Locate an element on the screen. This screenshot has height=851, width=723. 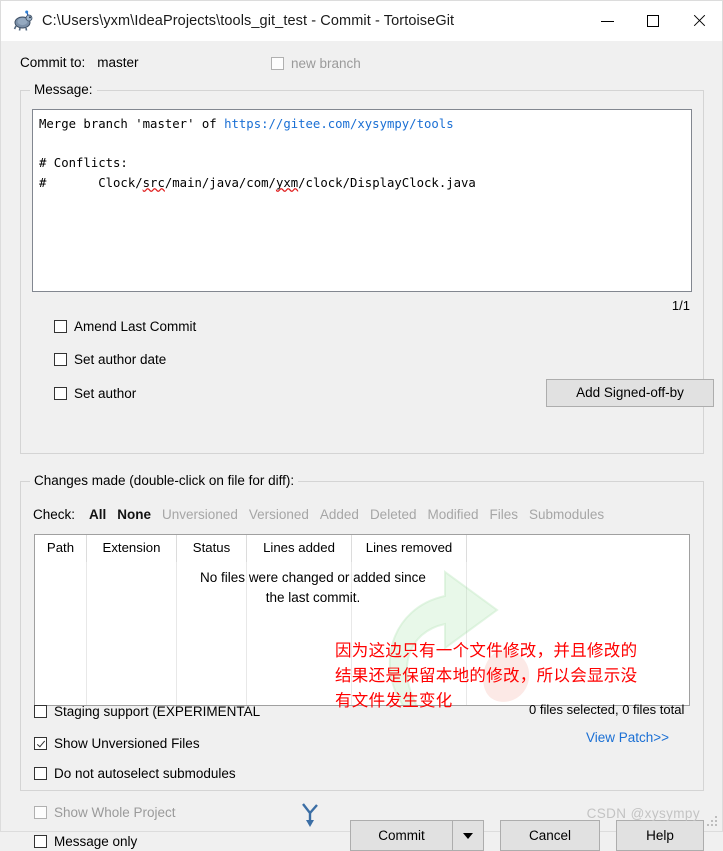
message-conflicts-header: # Conflicts: is located at coordinates (83, 163).